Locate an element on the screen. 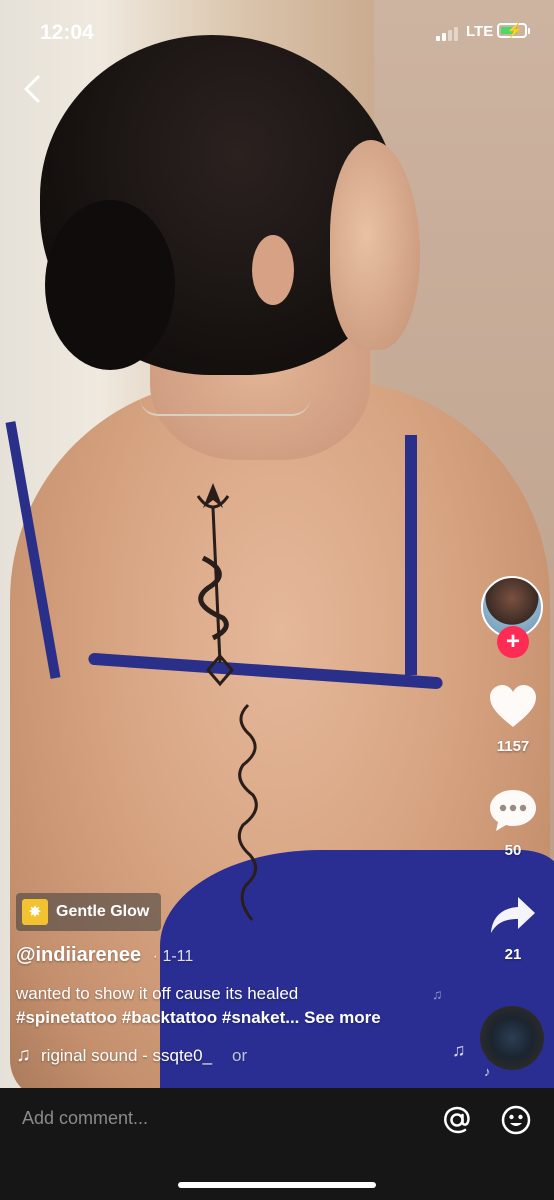 This screenshot has width=554, height=1200. video-subject-bun is located at coordinates (110, 285).